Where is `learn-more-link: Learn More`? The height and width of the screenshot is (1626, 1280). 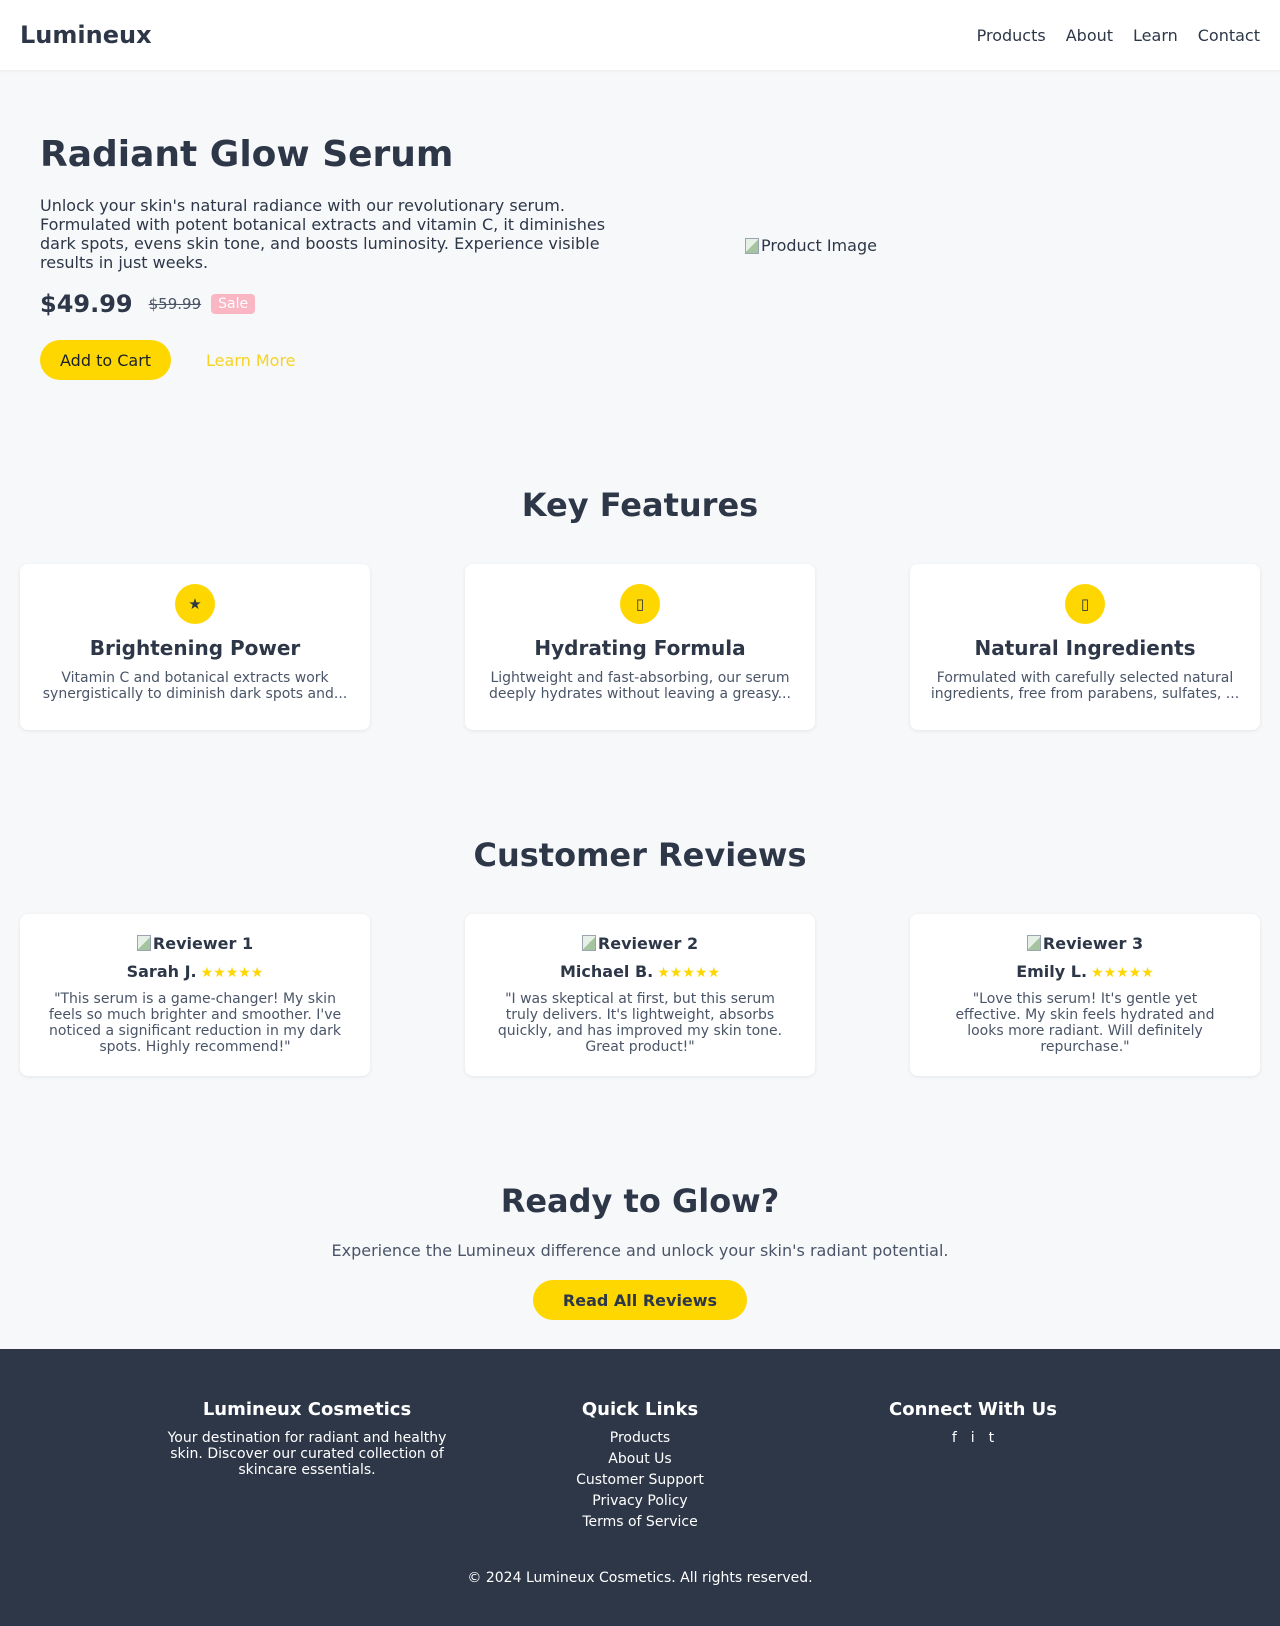
learn-more-link: Learn More is located at coordinates (250, 360).